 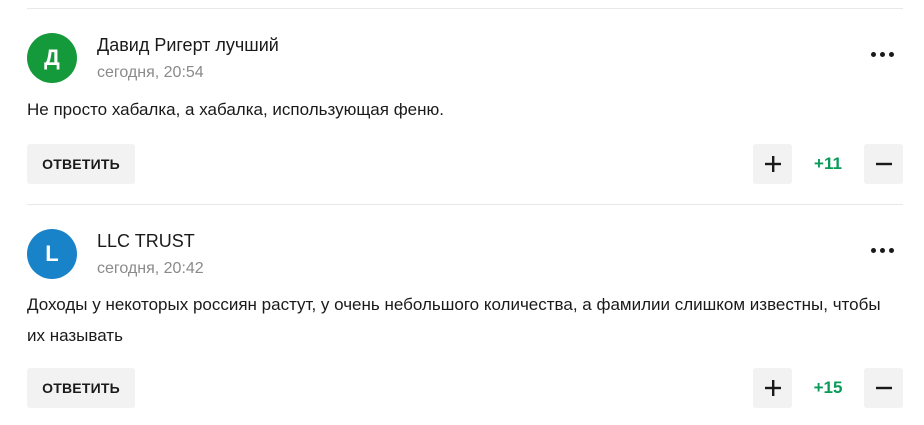 I want to click on avatar-letter: L, so click(x=52, y=253).